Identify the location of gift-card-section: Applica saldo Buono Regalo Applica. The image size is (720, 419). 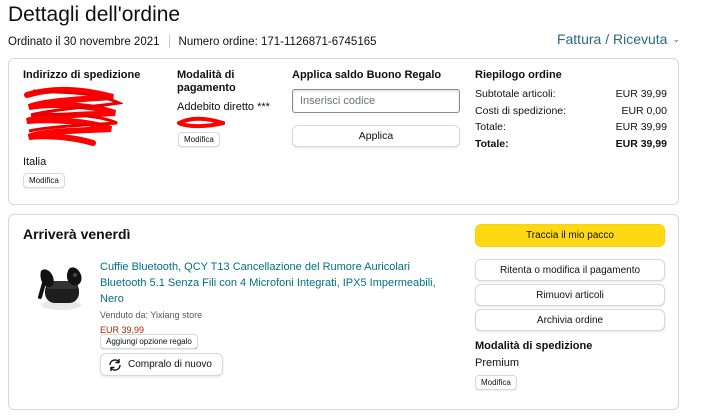
(377, 108).